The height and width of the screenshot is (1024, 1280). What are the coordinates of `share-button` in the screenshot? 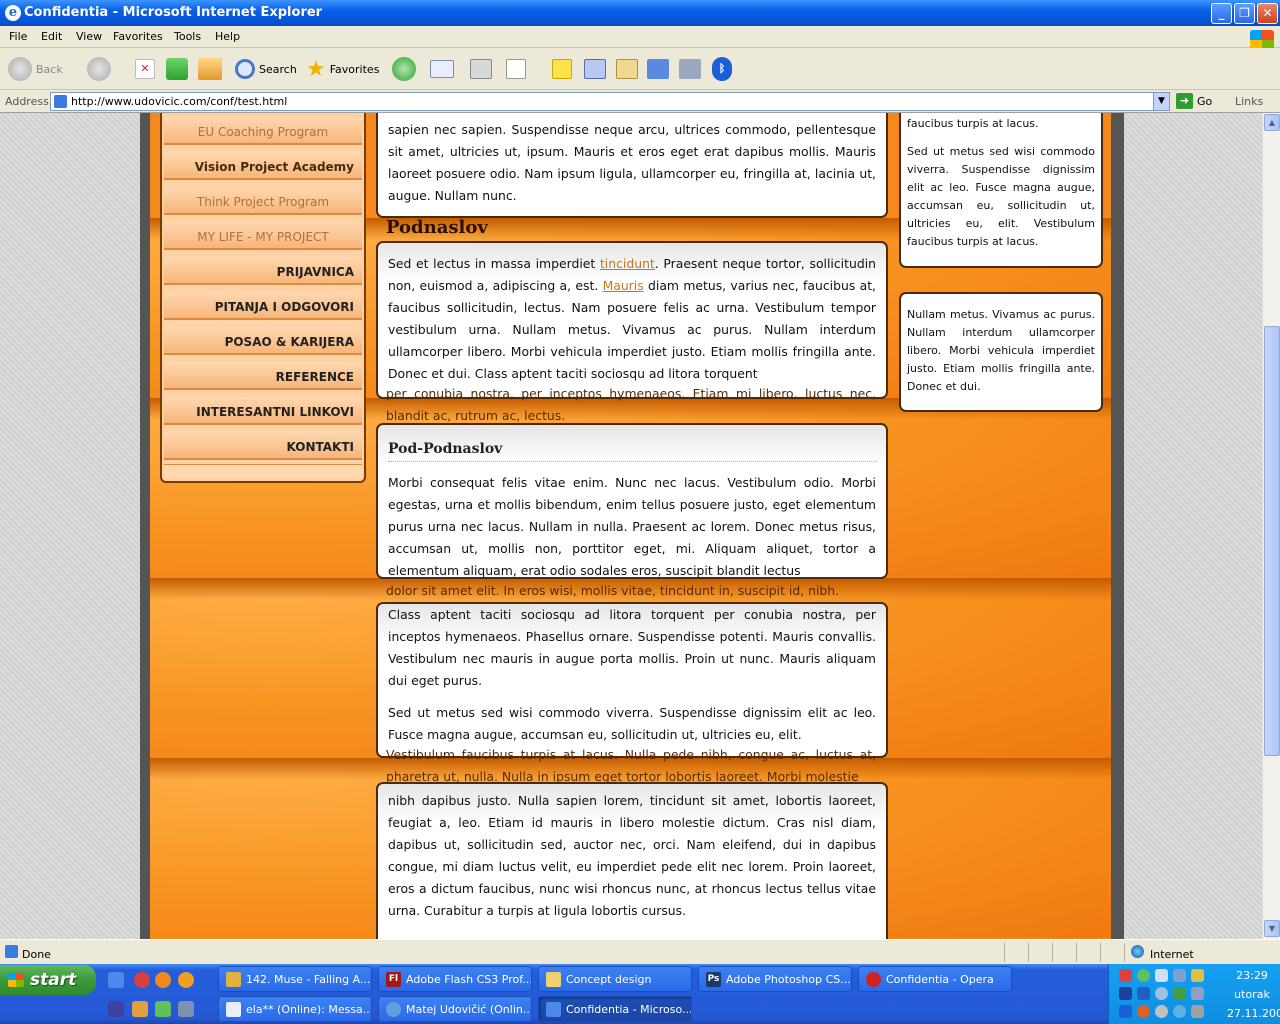 It's located at (658, 69).